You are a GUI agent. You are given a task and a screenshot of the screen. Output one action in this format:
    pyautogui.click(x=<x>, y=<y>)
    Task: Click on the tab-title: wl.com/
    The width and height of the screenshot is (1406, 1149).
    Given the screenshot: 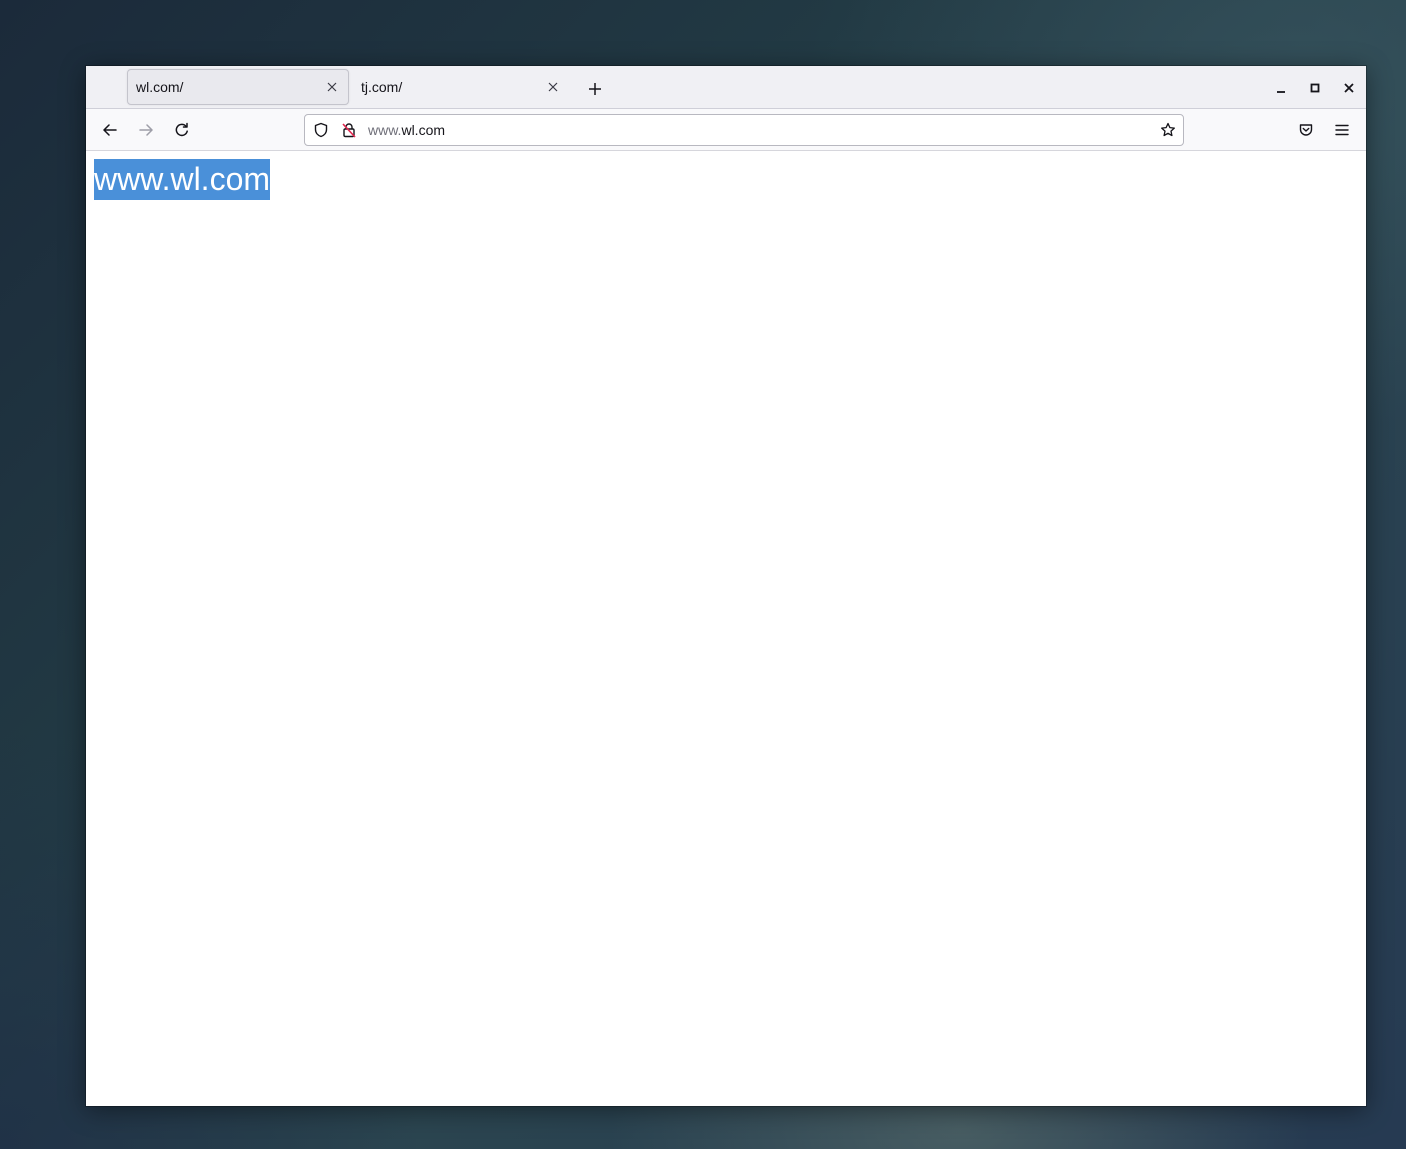 What is the action you would take?
    pyautogui.click(x=160, y=87)
    